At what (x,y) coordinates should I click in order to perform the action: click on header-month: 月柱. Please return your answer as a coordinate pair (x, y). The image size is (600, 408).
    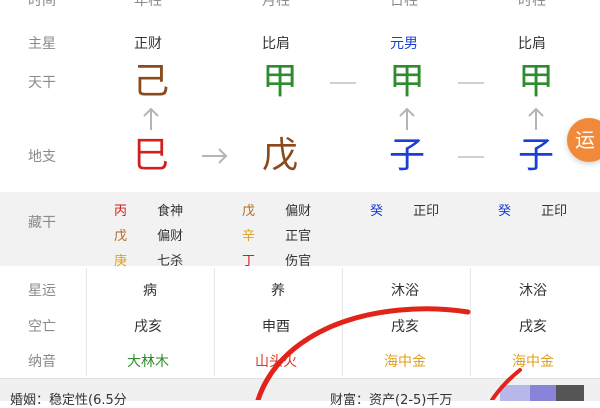
    Looking at the image, I should click on (276, 4).